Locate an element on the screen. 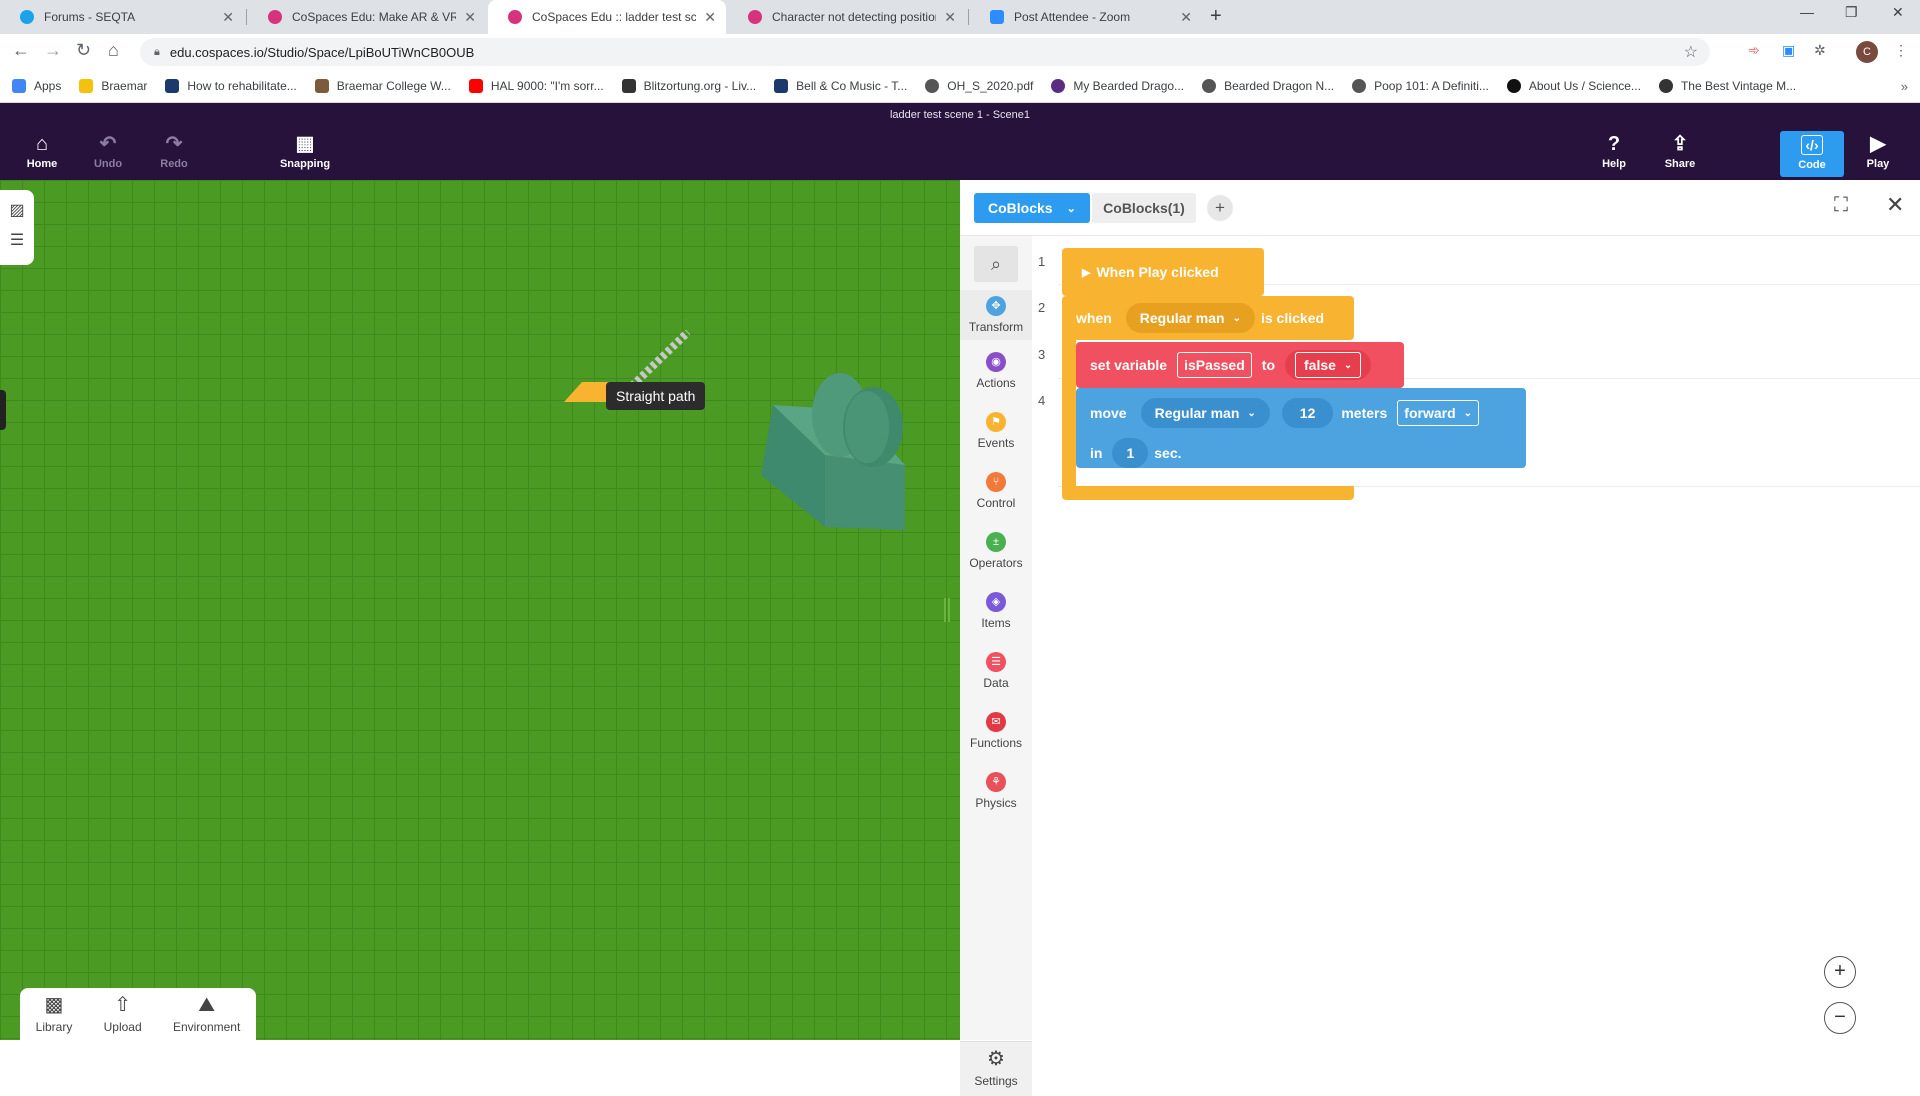 The height and width of the screenshot is (1096, 1920). window-close-icon: ✕ is located at coordinates (1898, 12).